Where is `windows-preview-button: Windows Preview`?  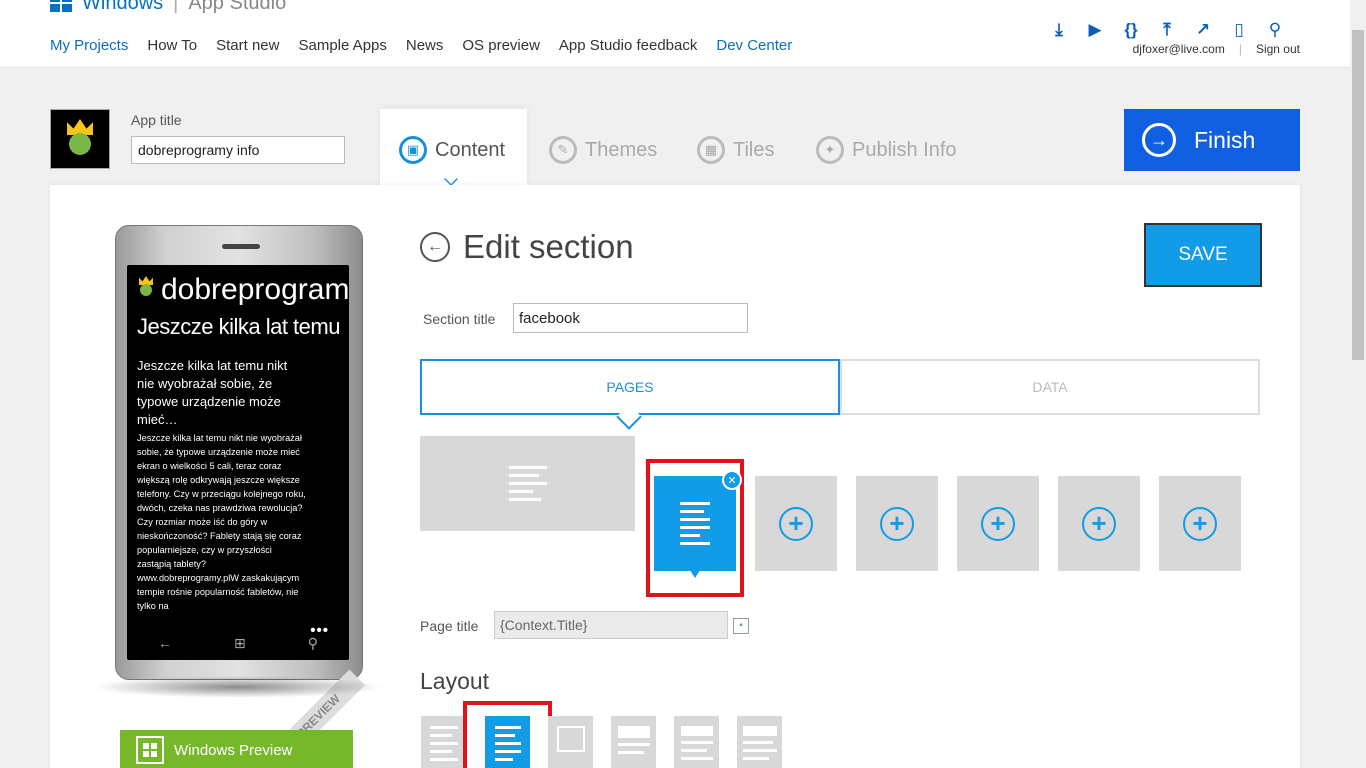
windows-preview-button: Windows Preview is located at coordinates (236, 749).